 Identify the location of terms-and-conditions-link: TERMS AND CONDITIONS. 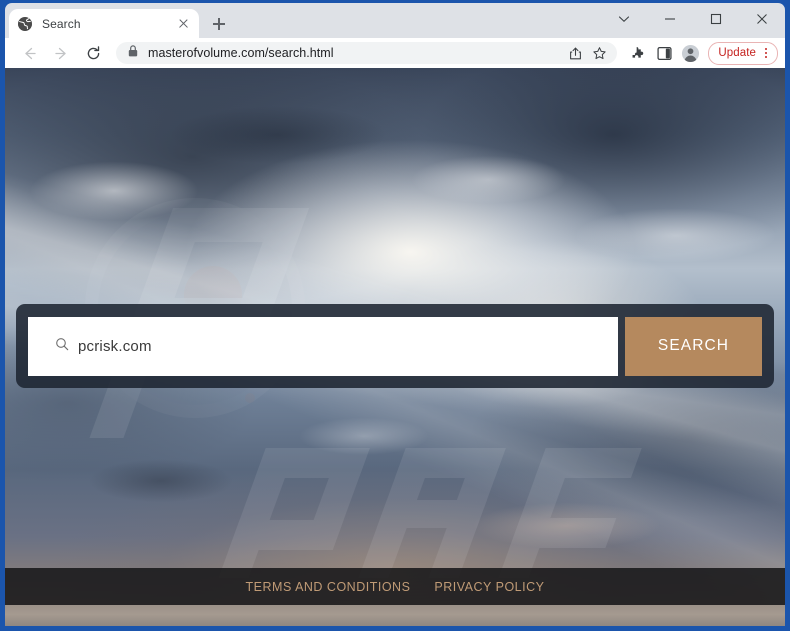
(328, 587).